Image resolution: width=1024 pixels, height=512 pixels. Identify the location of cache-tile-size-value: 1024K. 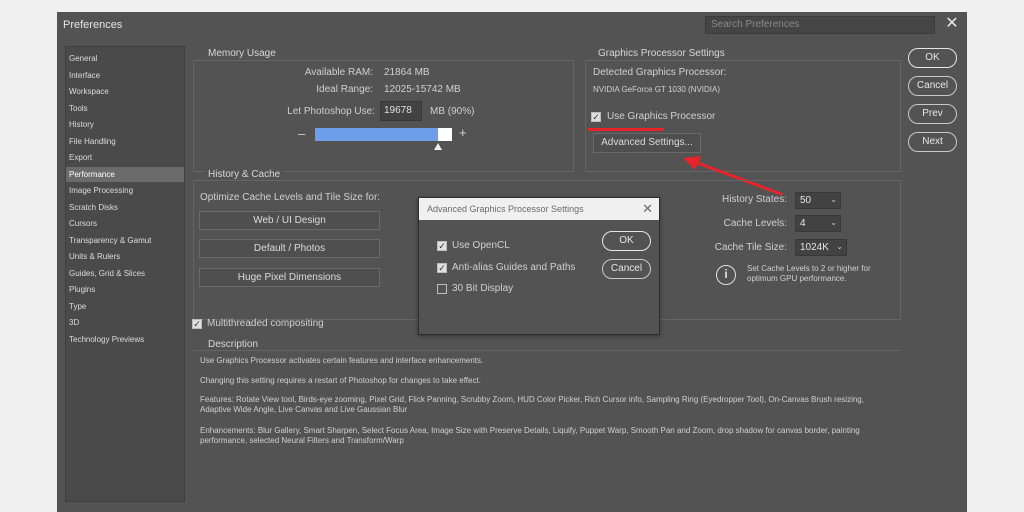
(814, 247).